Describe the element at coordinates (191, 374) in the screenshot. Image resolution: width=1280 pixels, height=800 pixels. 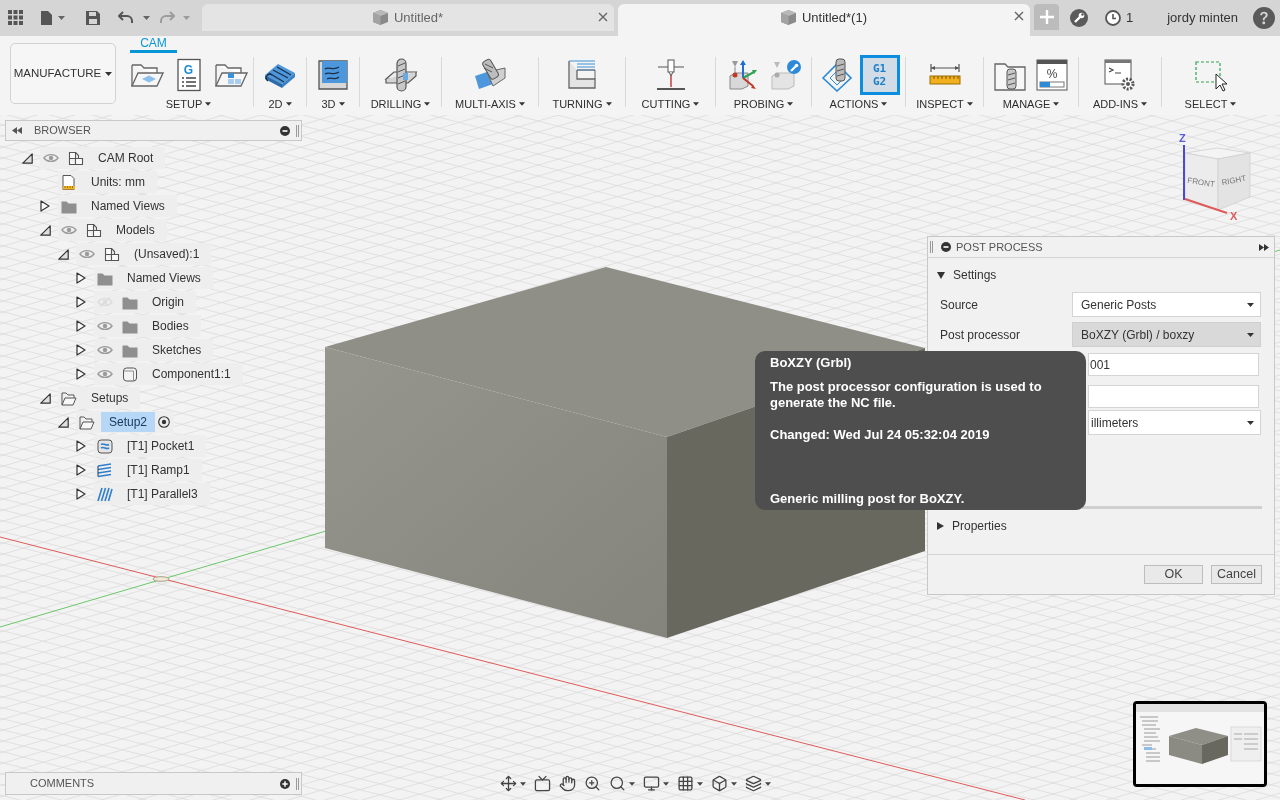
I see `tree-item-label: Component1:1` at that location.